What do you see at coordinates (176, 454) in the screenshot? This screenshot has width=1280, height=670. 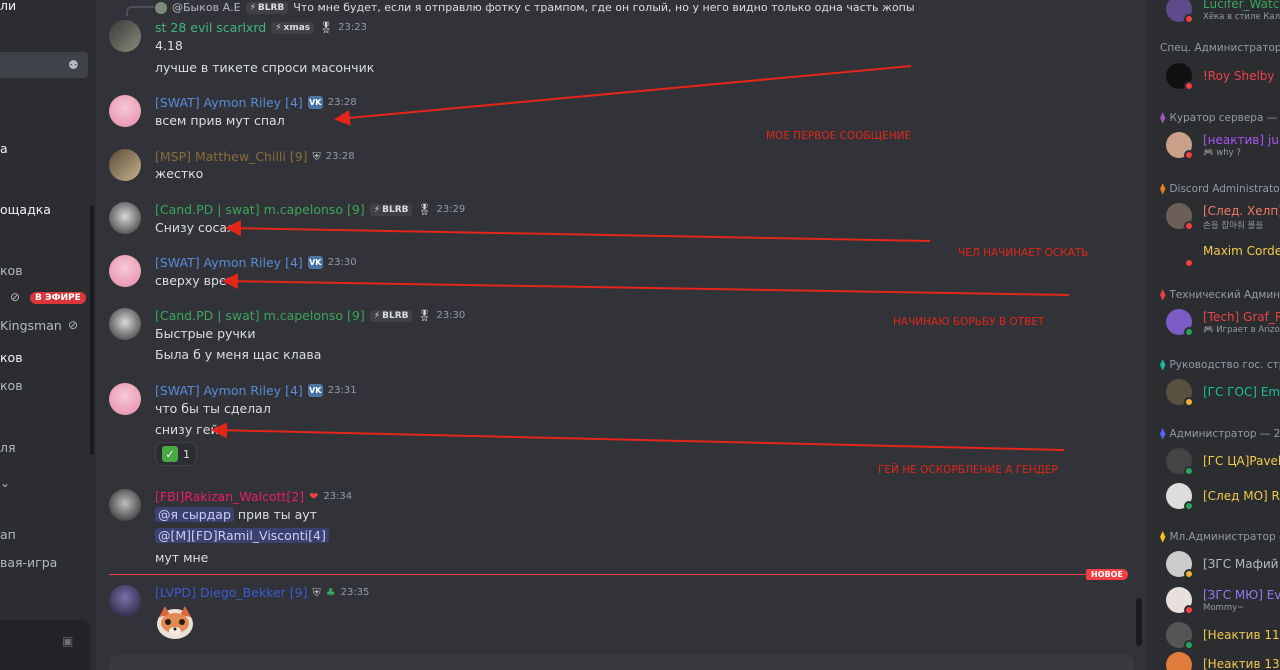 I see `reaction-button: ✓ 1` at bounding box center [176, 454].